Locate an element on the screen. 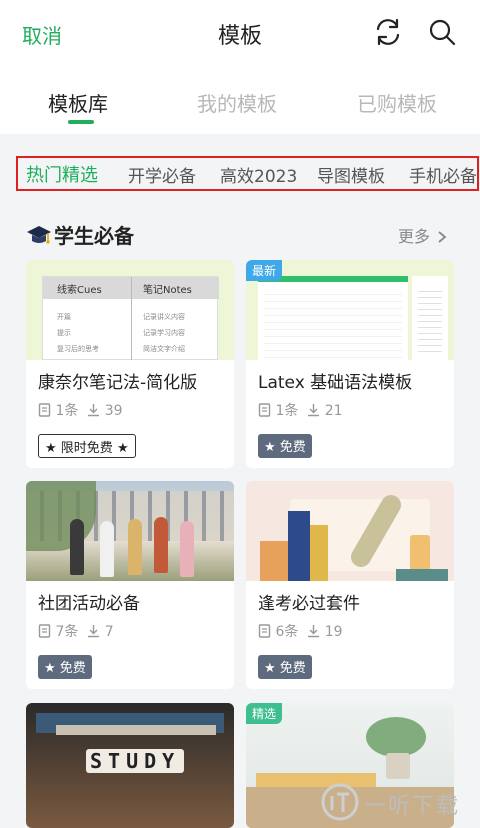 The width and height of the screenshot is (480, 828). section-header: 学生必备 is located at coordinates (80, 234).